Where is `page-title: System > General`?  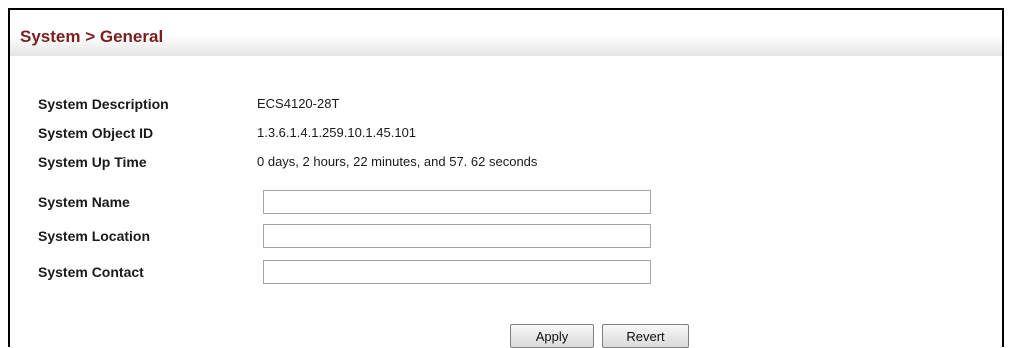
page-title: System > General is located at coordinates (92, 36).